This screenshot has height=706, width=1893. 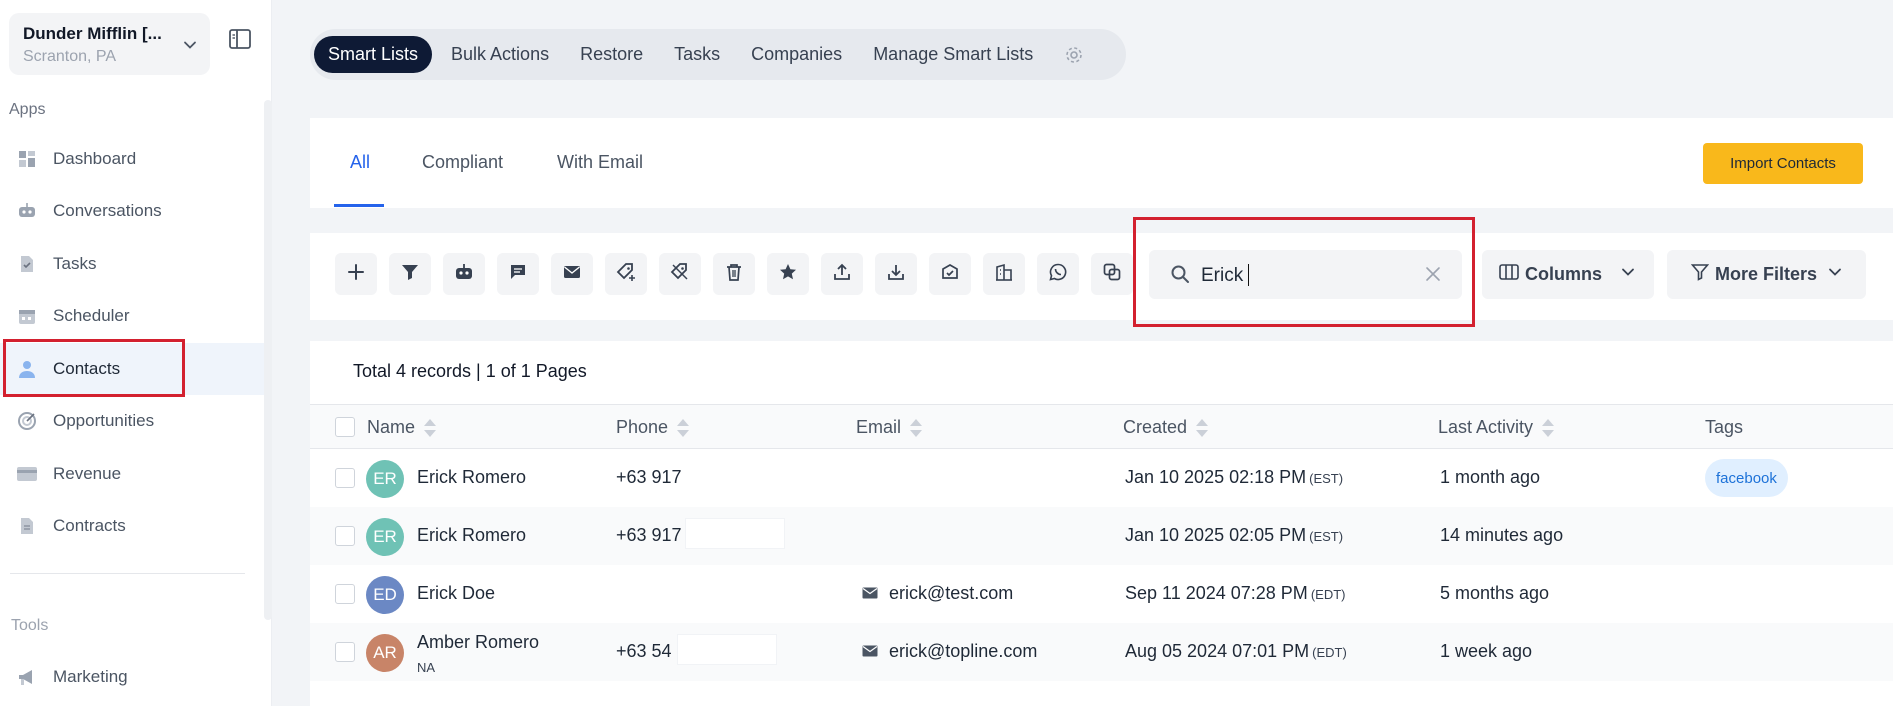 I want to click on location-switcher: Dunder Mifflin [... Scranton, PA, so click(x=109, y=44).